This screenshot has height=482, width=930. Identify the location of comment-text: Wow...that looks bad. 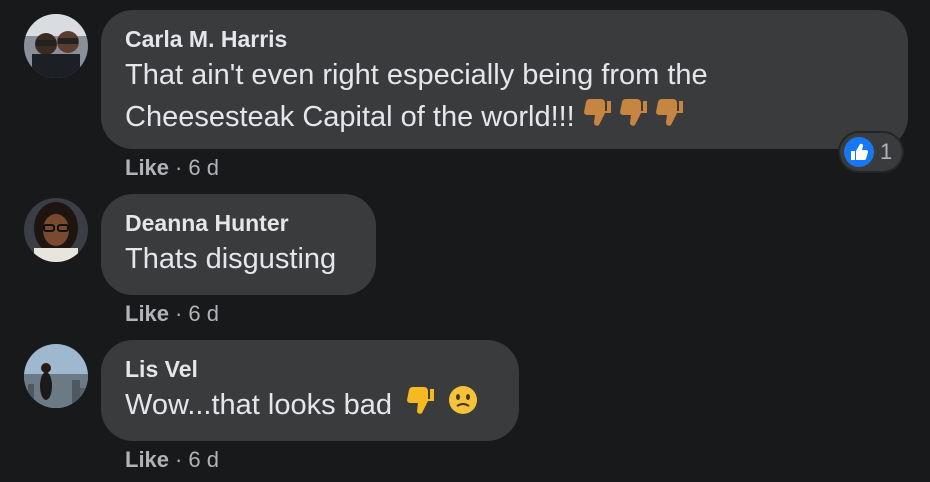
(259, 405).